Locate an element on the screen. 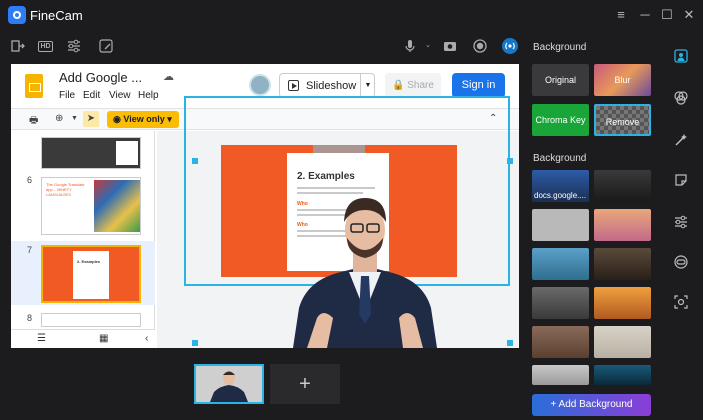 This screenshot has height=420, width=703. face-tracking-icon is located at coordinates (681, 302).